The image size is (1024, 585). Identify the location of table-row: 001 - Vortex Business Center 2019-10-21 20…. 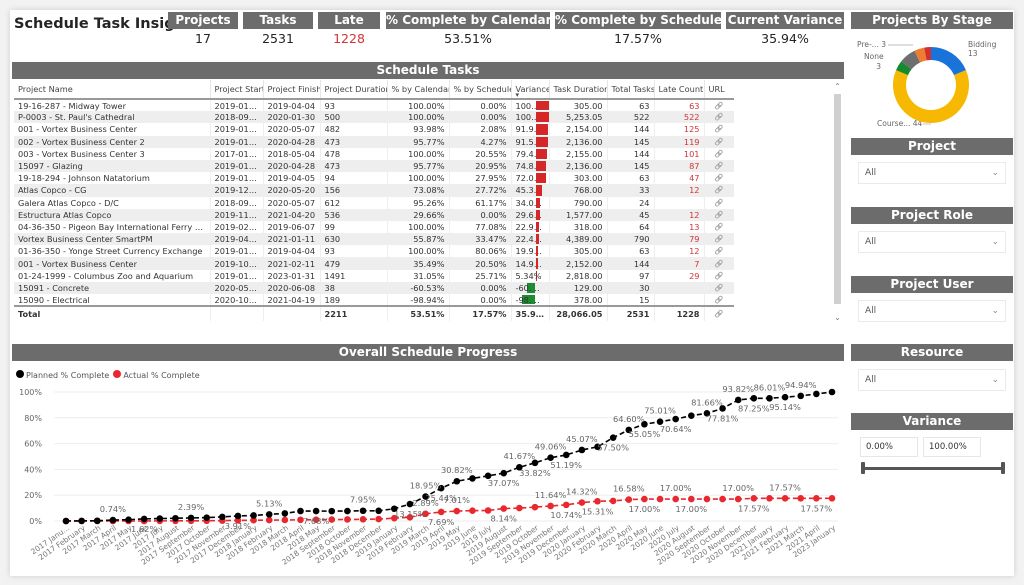
(374, 263).